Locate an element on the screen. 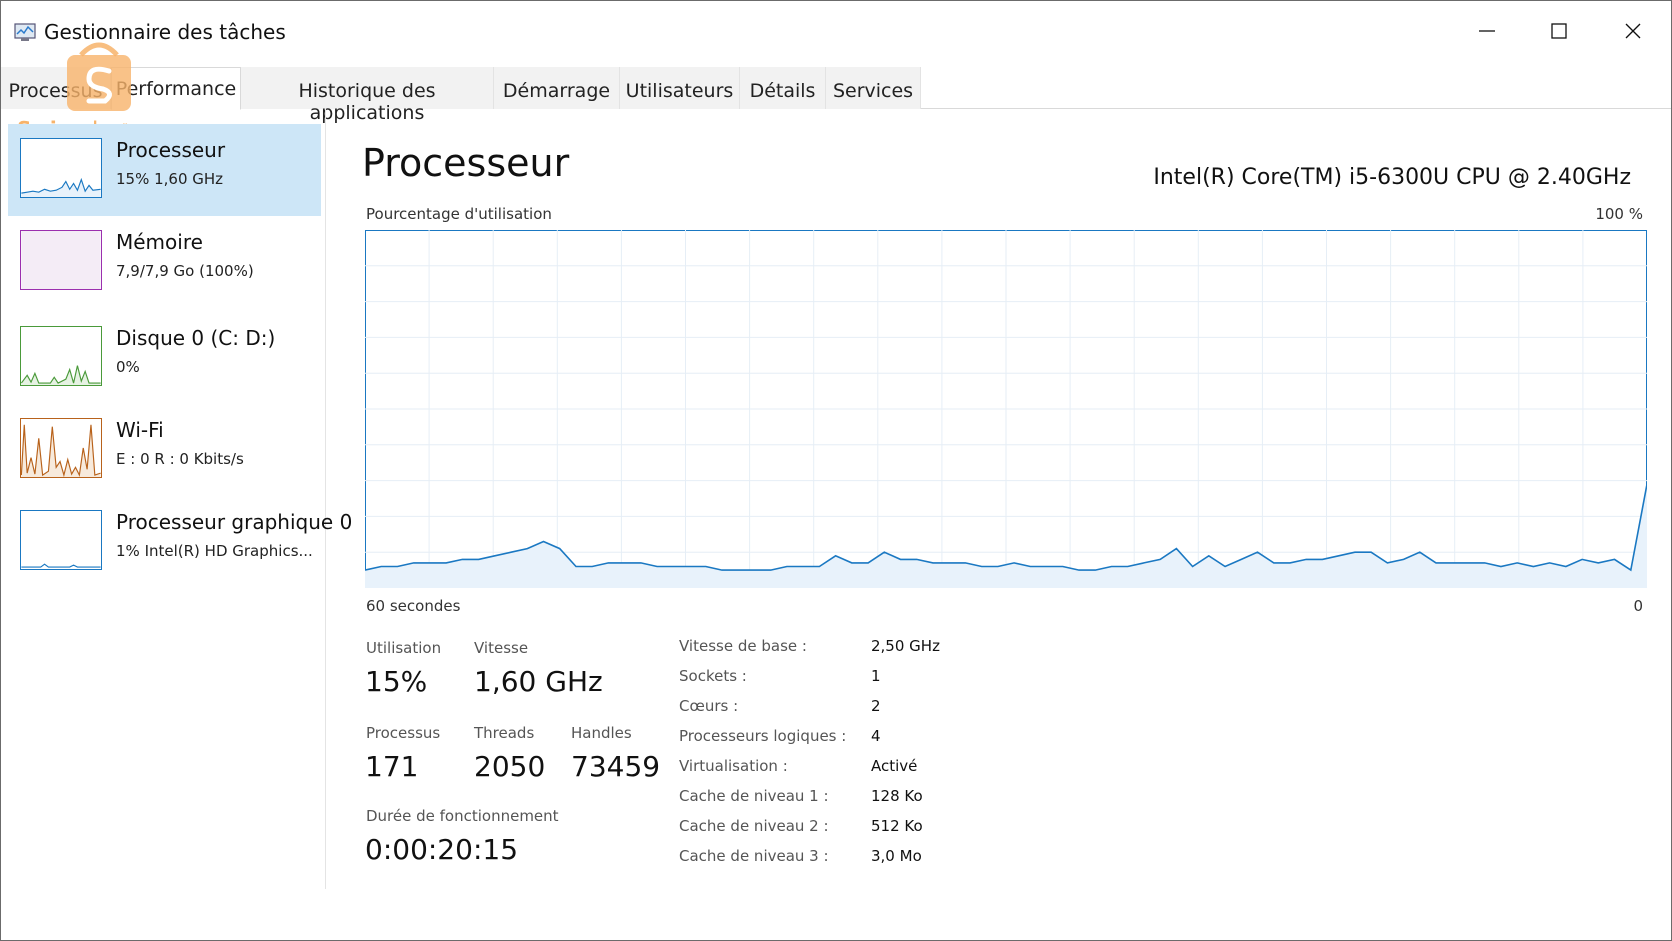 This screenshot has width=1672, height=941. graph-label: Pourcentage d'utilisation is located at coordinates (459, 214).